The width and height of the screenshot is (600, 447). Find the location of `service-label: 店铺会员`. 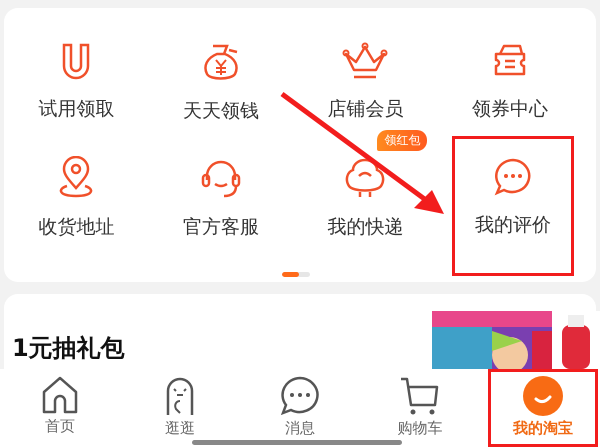

service-label: 店铺会员 is located at coordinates (365, 109).